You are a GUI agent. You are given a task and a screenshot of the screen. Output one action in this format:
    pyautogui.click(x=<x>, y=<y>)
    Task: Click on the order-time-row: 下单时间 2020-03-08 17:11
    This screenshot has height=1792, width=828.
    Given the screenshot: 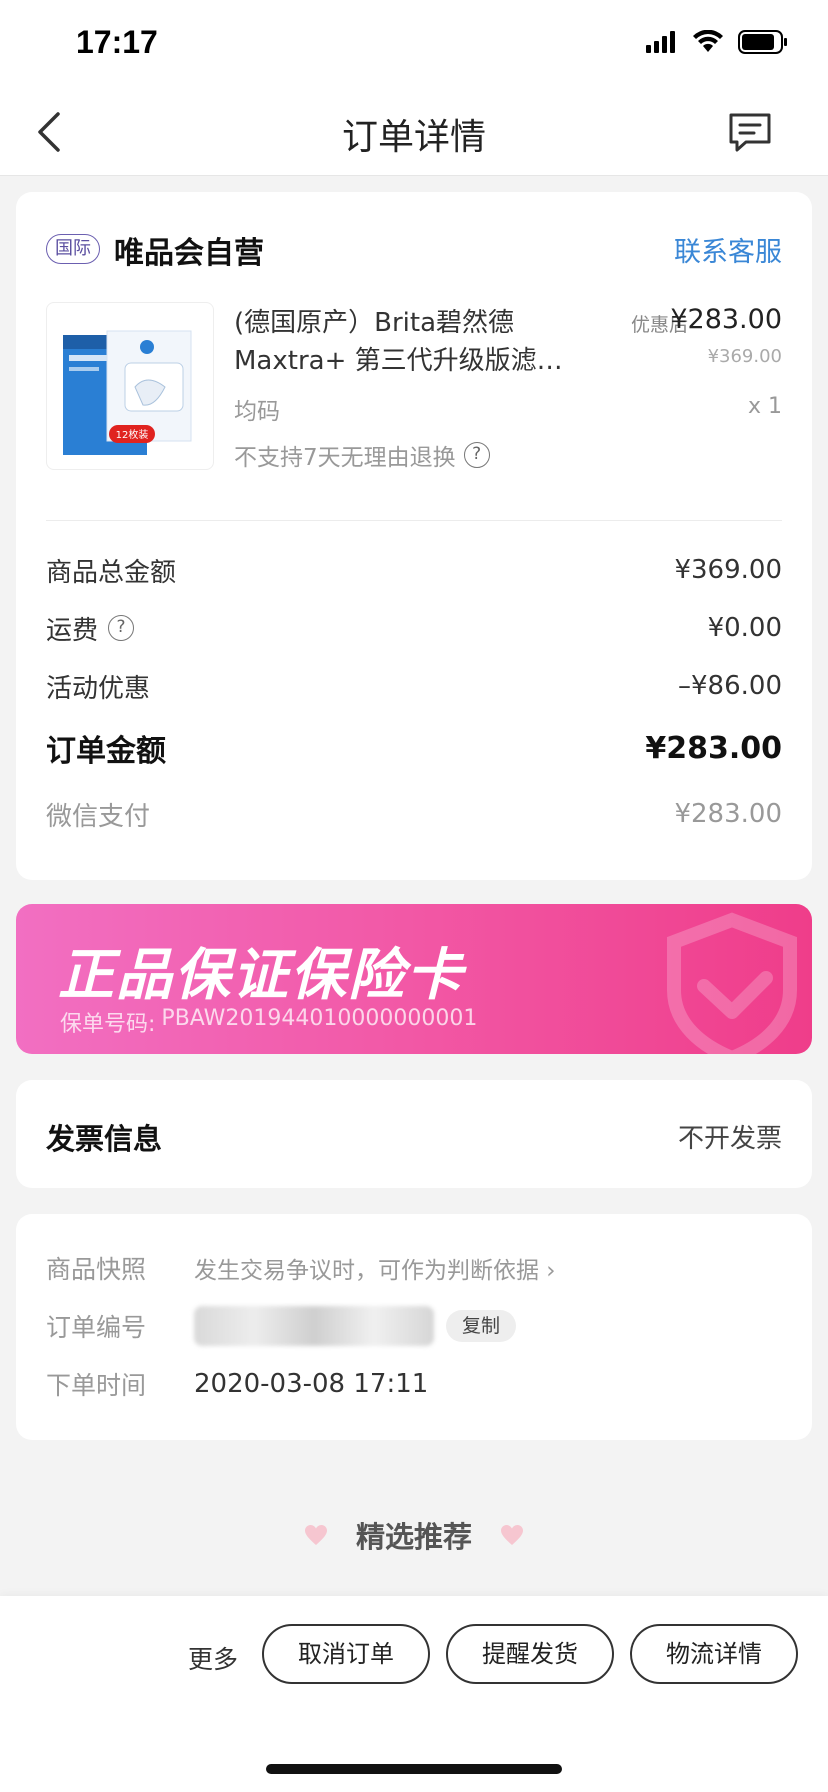 What is the action you would take?
    pyautogui.click(x=414, y=1384)
    